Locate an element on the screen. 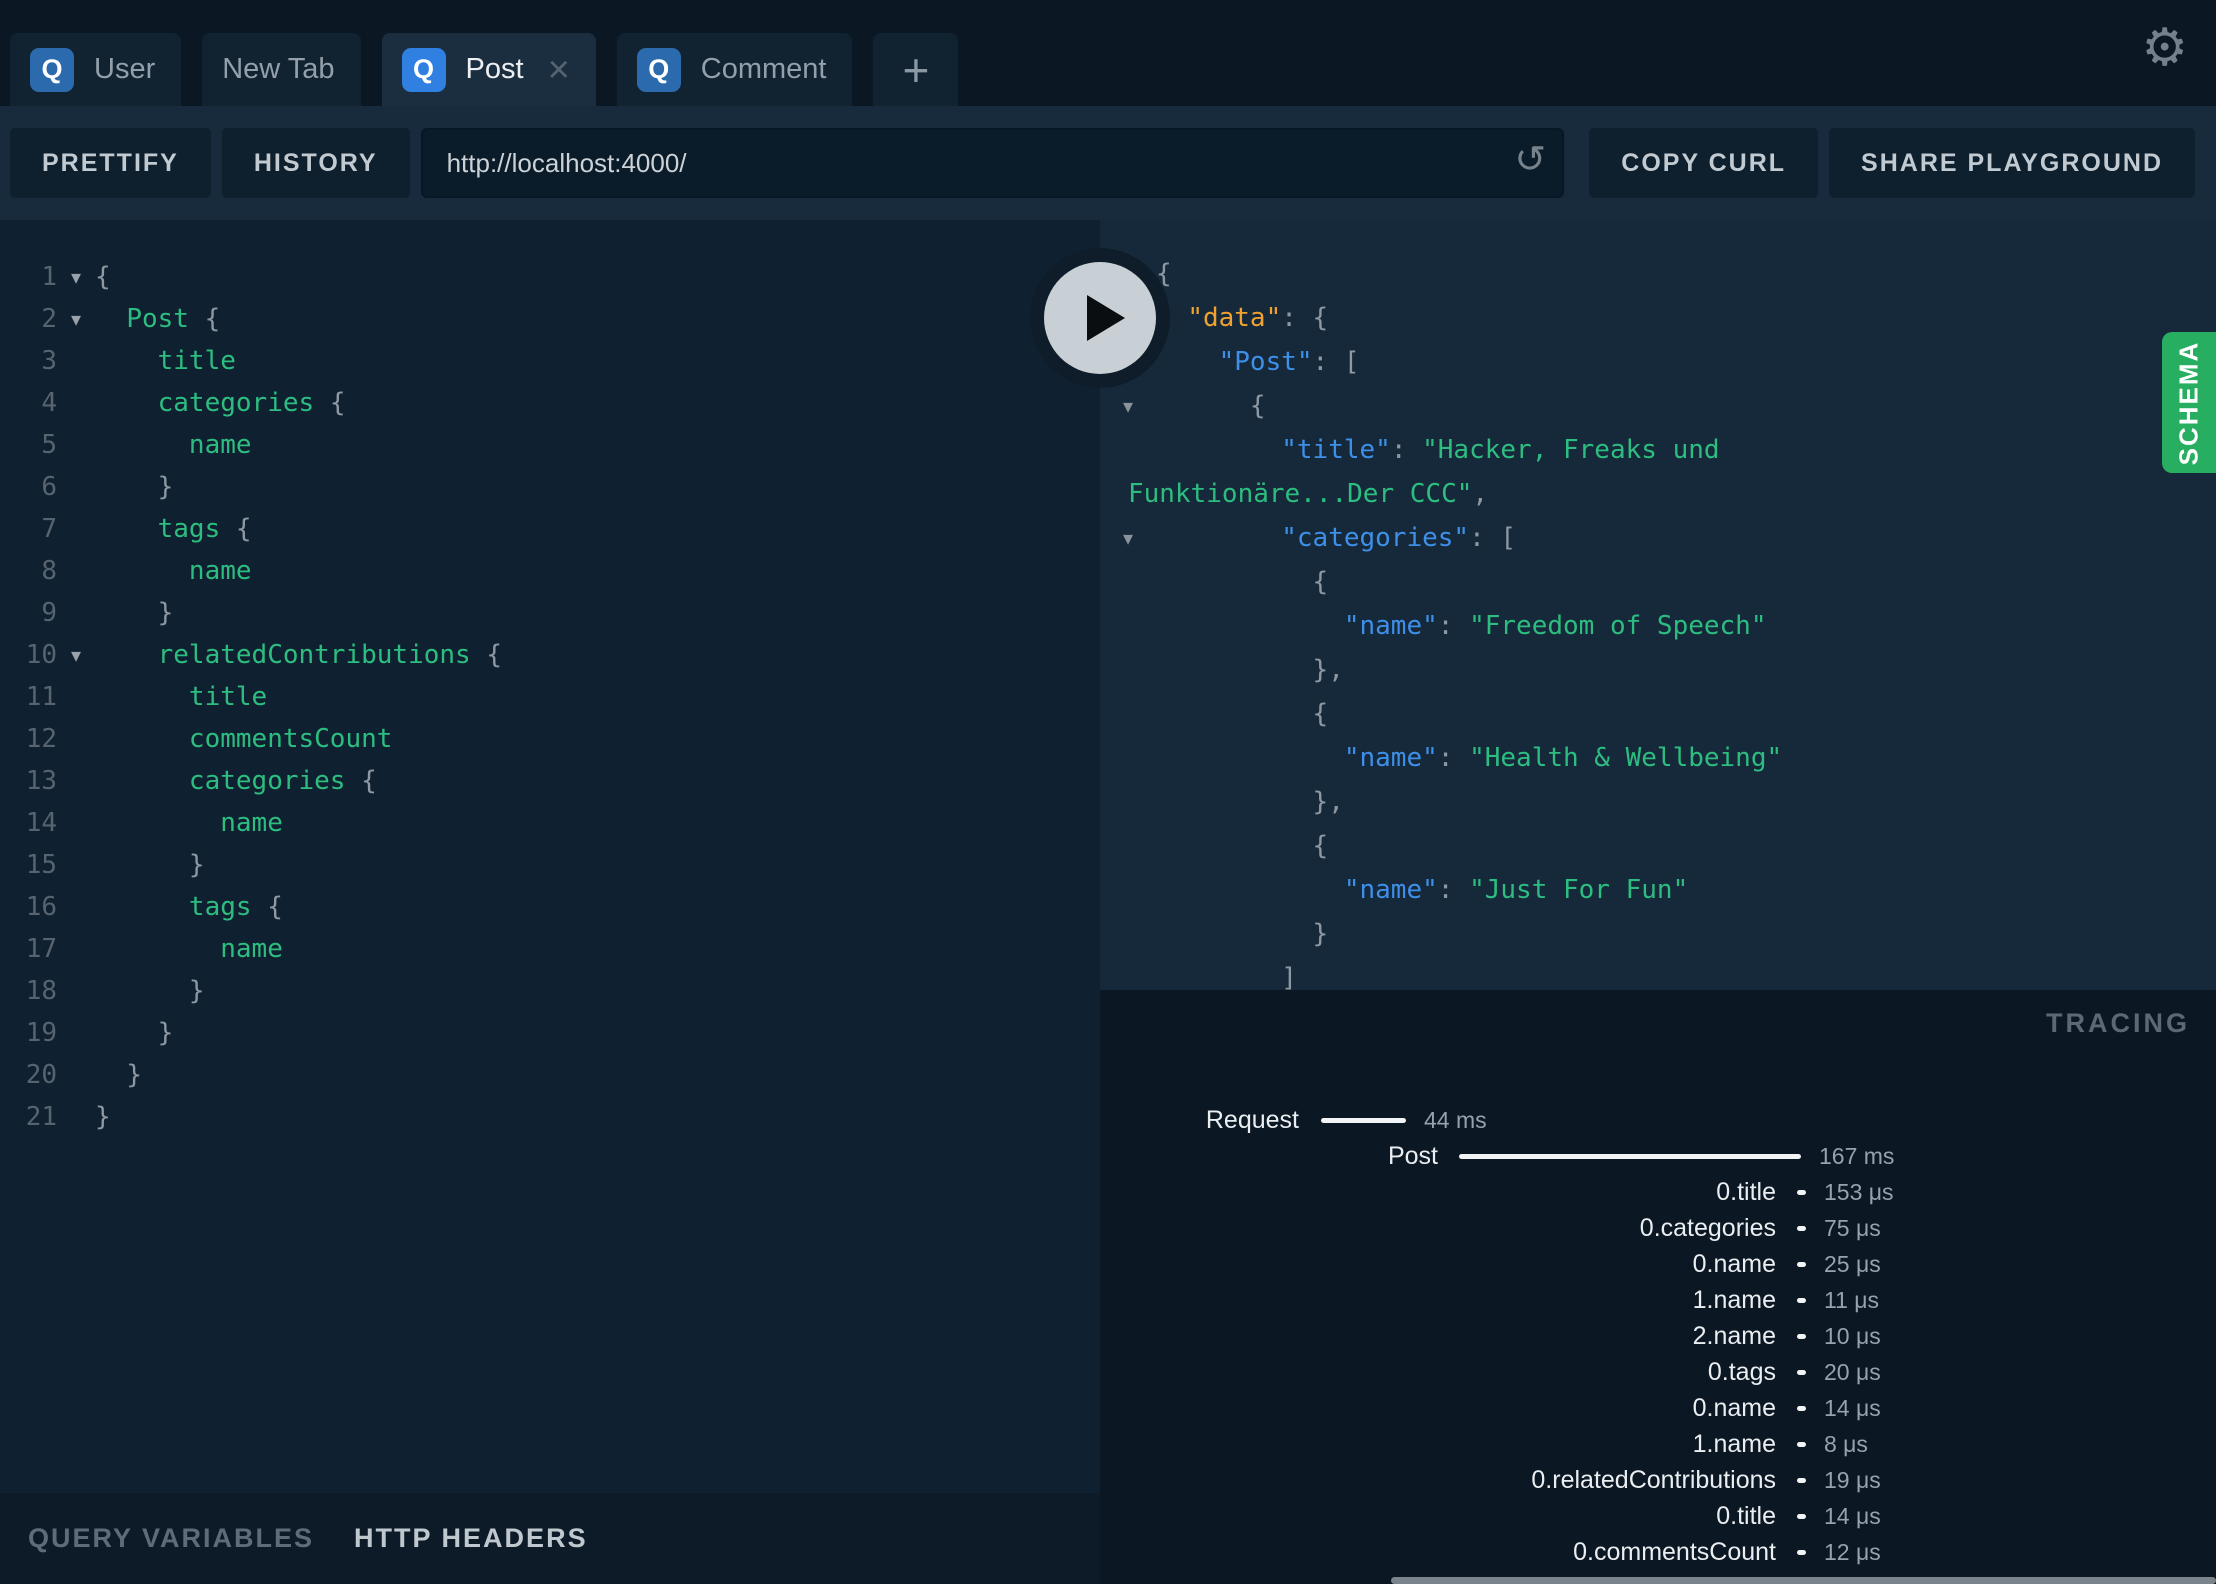 The width and height of the screenshot is (2216, 1584). editor-line: 21} is located at coordinates (550, 1117).